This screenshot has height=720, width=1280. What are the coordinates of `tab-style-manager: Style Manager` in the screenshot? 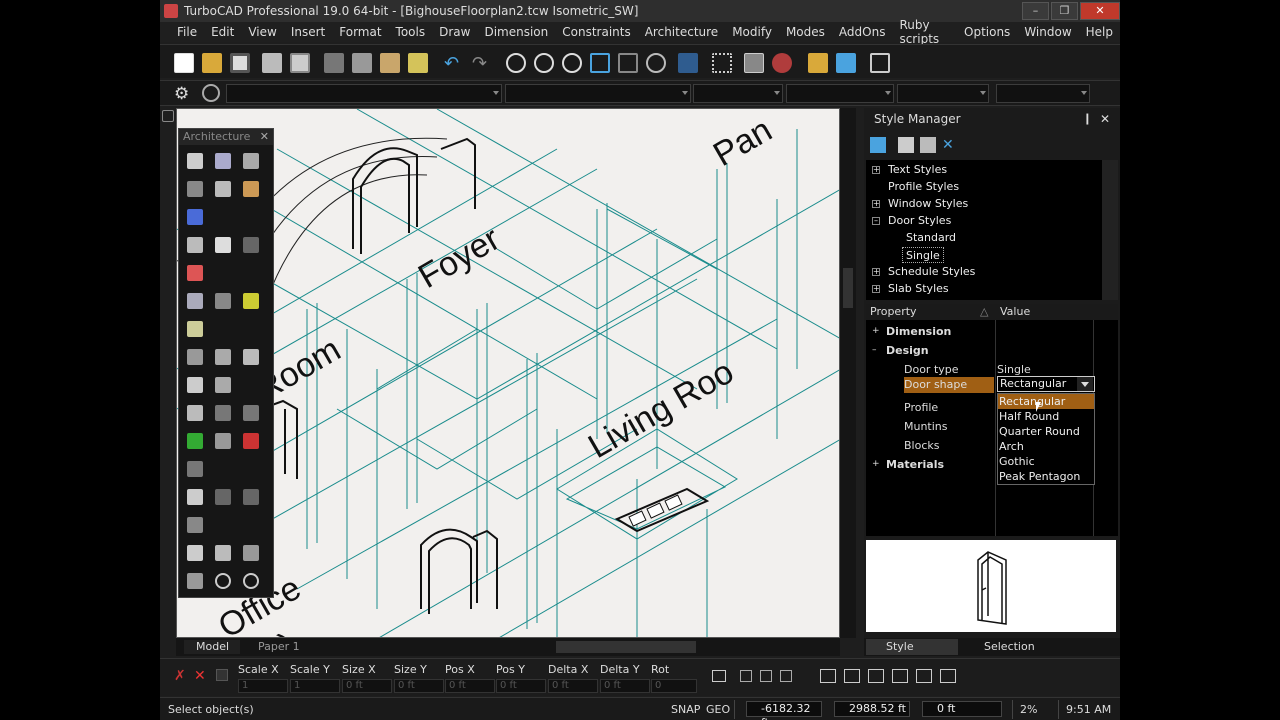 It's located at (912, 654).